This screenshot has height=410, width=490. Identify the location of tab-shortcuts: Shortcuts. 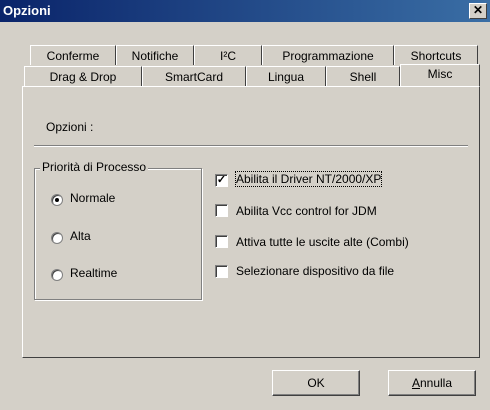
(436, 55).